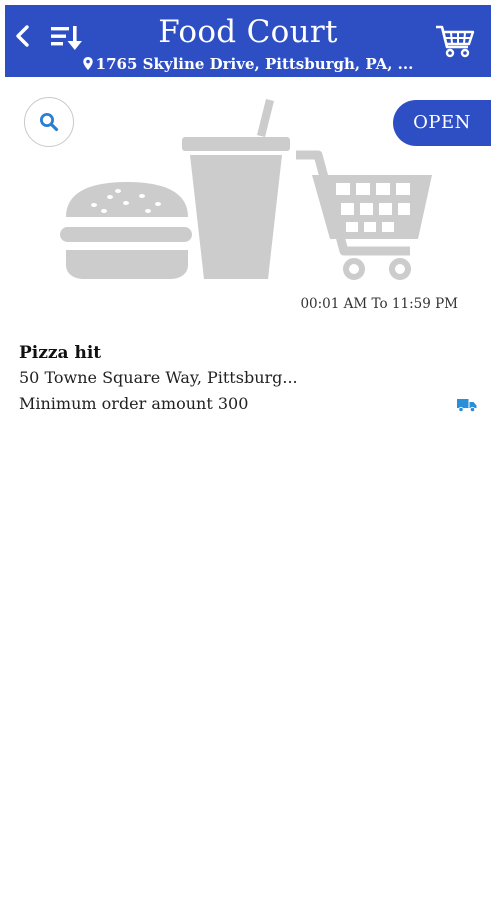 Image resolution: width=501 pixels, height=900 pixels. I want to click on drink-icon, so click(236, 189).